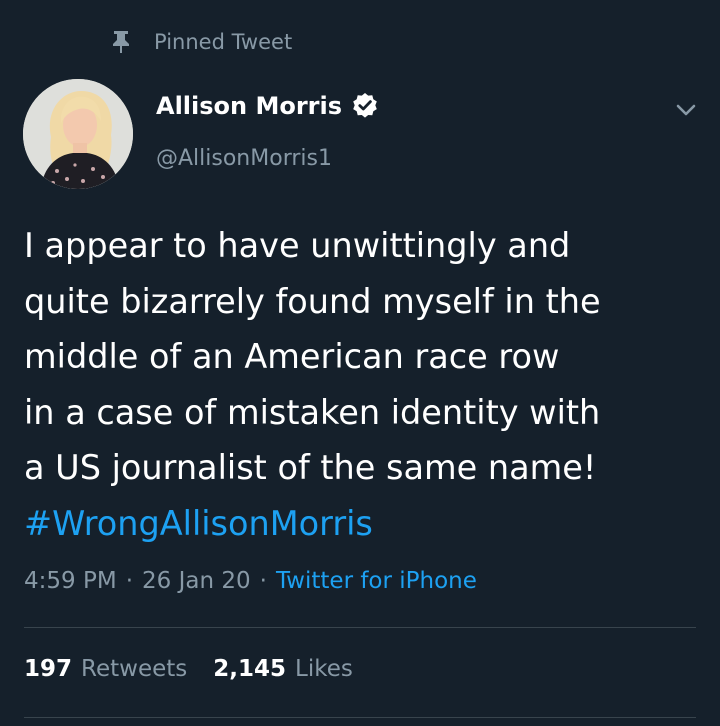  I want to click on tweet-meta: 4:59 PM · 26 Jan 20 · Twitter for iPhone, so click(250, 581).